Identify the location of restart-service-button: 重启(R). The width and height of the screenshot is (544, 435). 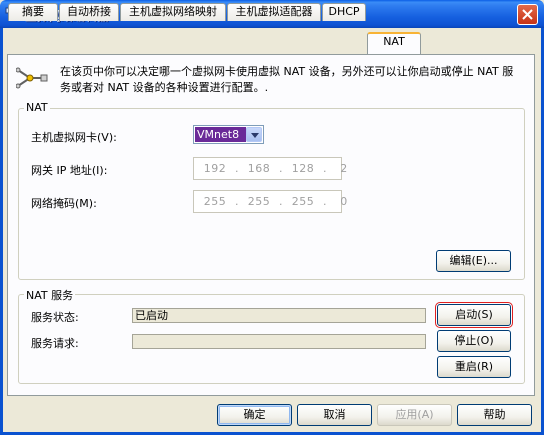
(474, 367).